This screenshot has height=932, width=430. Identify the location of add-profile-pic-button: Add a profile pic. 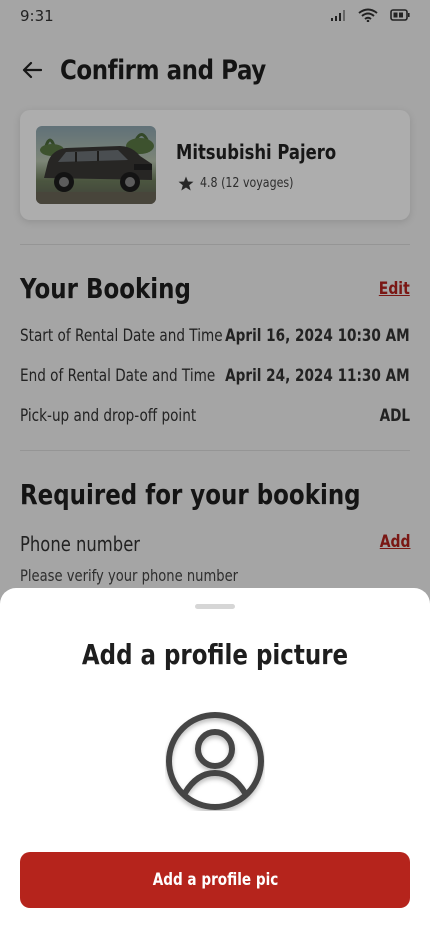
(215, 880).